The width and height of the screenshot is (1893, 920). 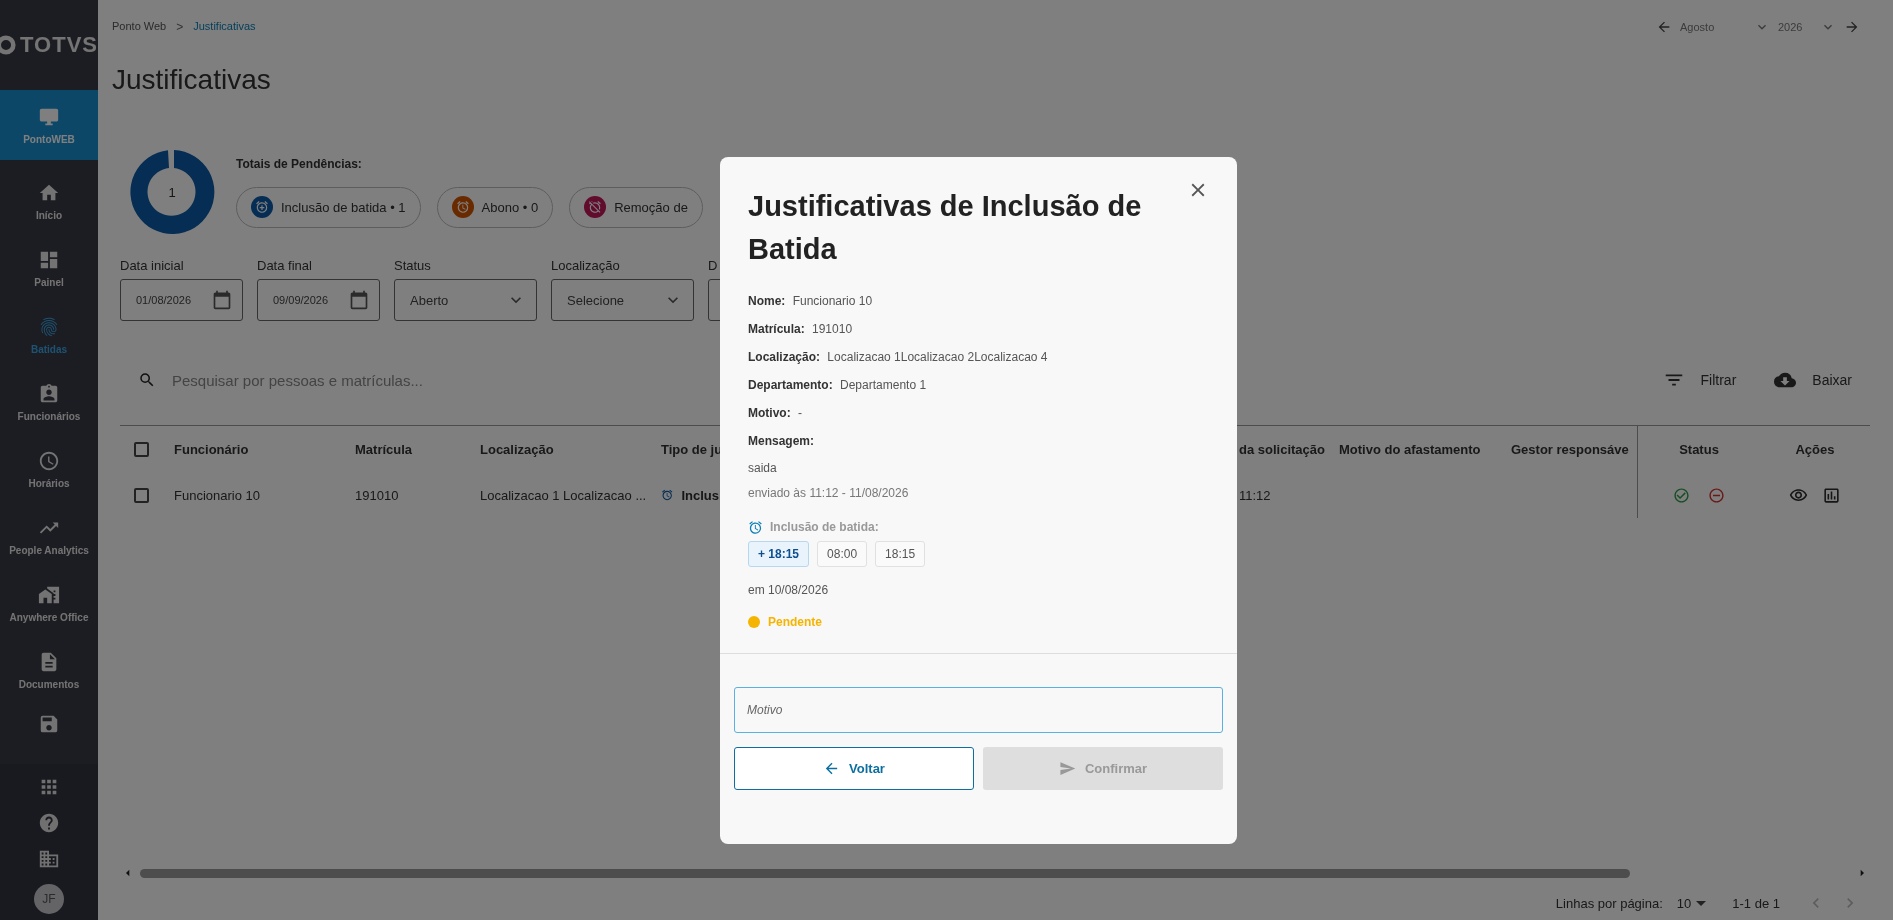 What do you see at coordinates (49, 125) in the screenshot?
I see `module-tab: PontoWEB` at bounding box center [49, 125].